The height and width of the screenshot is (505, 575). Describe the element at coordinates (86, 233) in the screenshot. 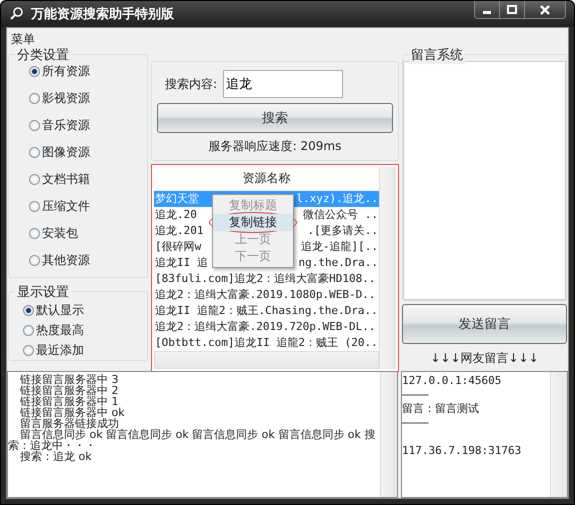

I see `radio-button: 安装包` at that location.